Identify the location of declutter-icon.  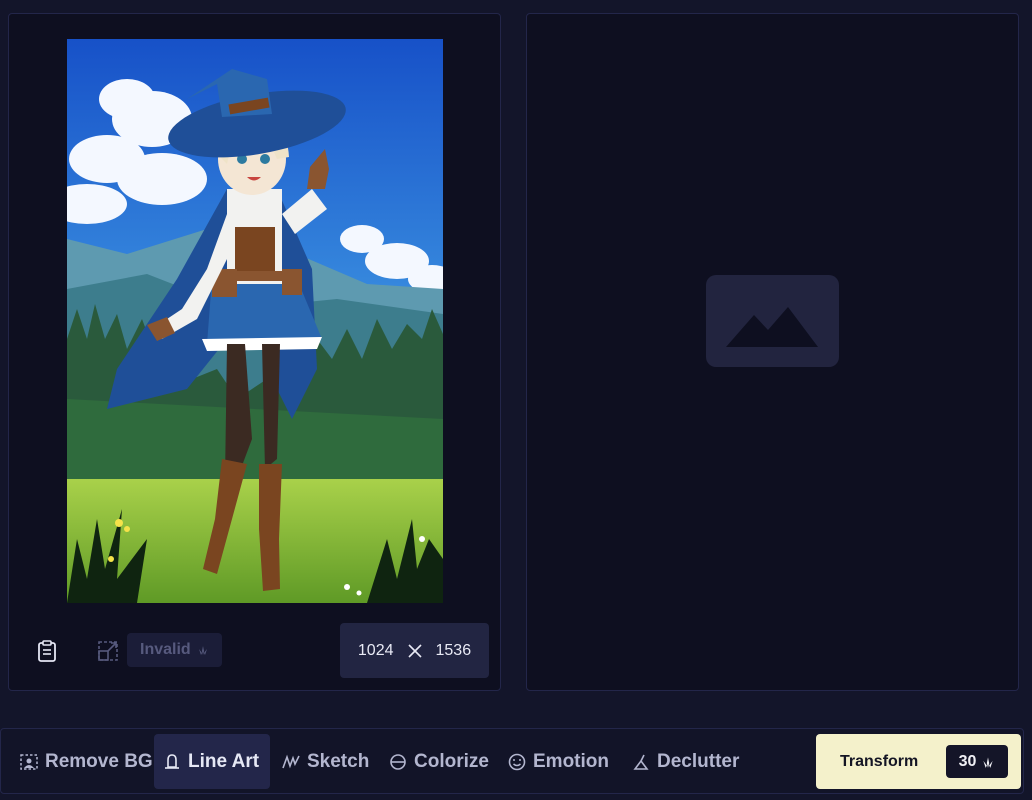
(641, 762).